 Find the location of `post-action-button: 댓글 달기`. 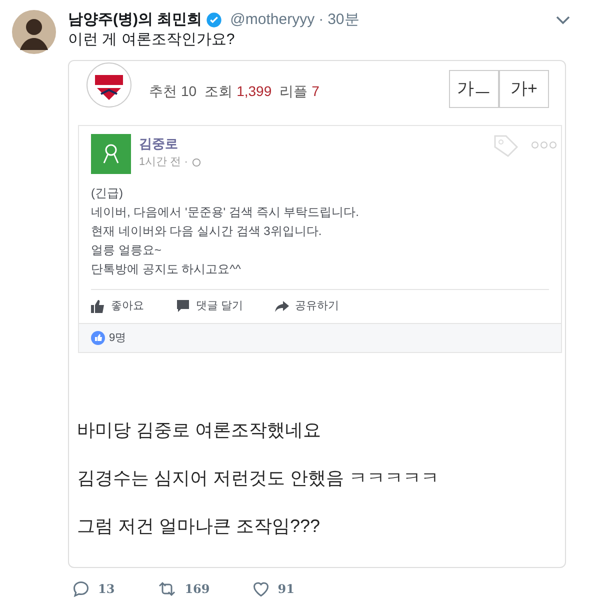

post-action-button: 댓글 달기 is located at coordinates (210, 306).